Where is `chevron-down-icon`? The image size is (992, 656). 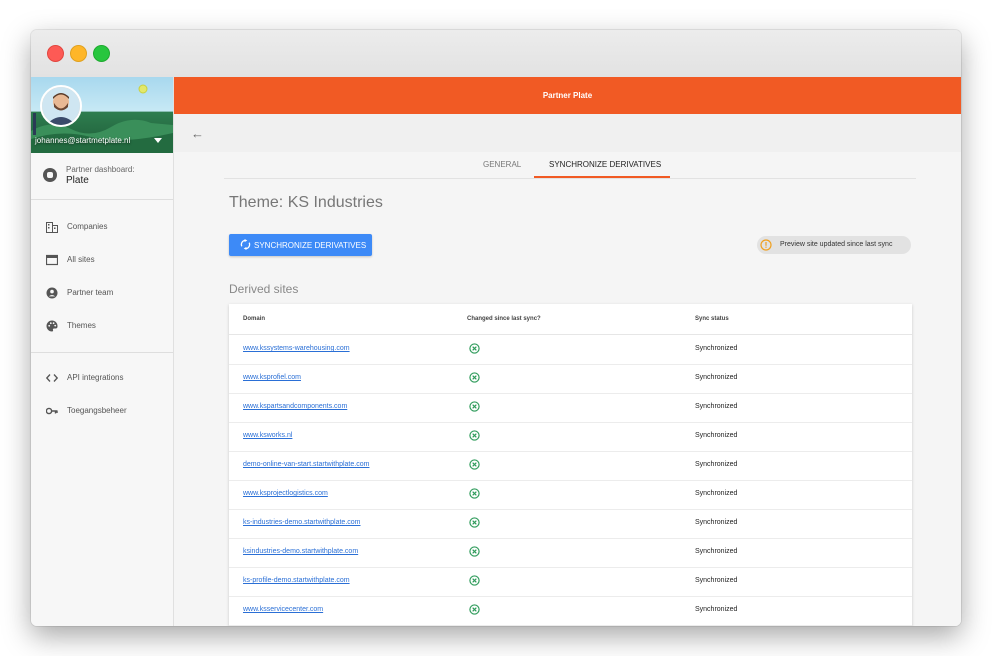
chevron-down-icon is located at coordinates (158, 140).